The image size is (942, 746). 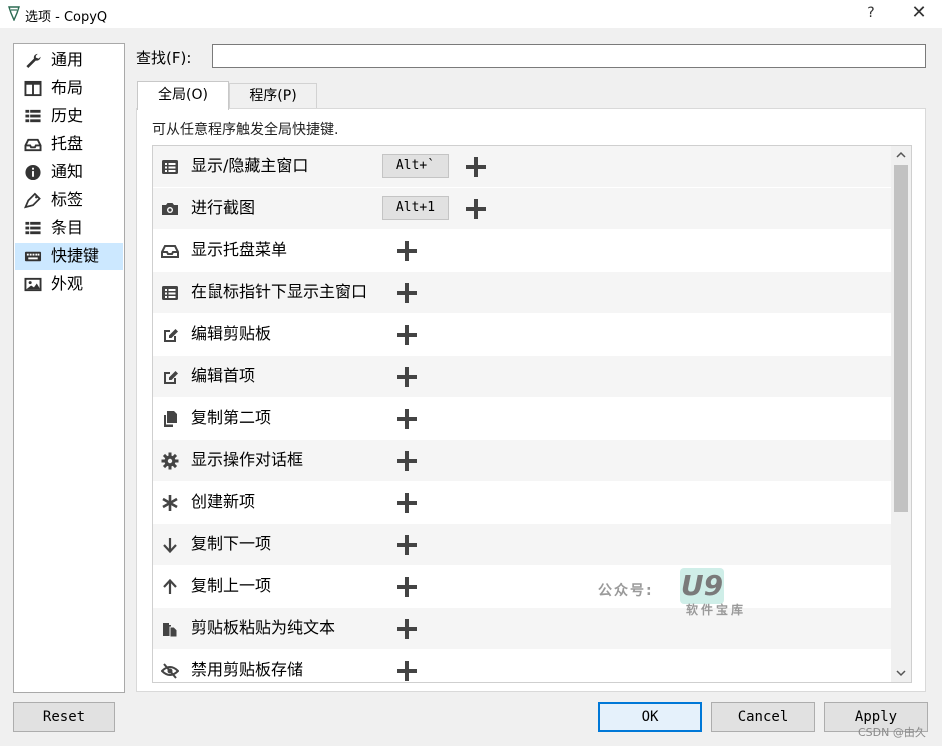 I want to click on shortcut-row-edit-clipboard: 编辑剪贴板, so click(x=522, y=334).